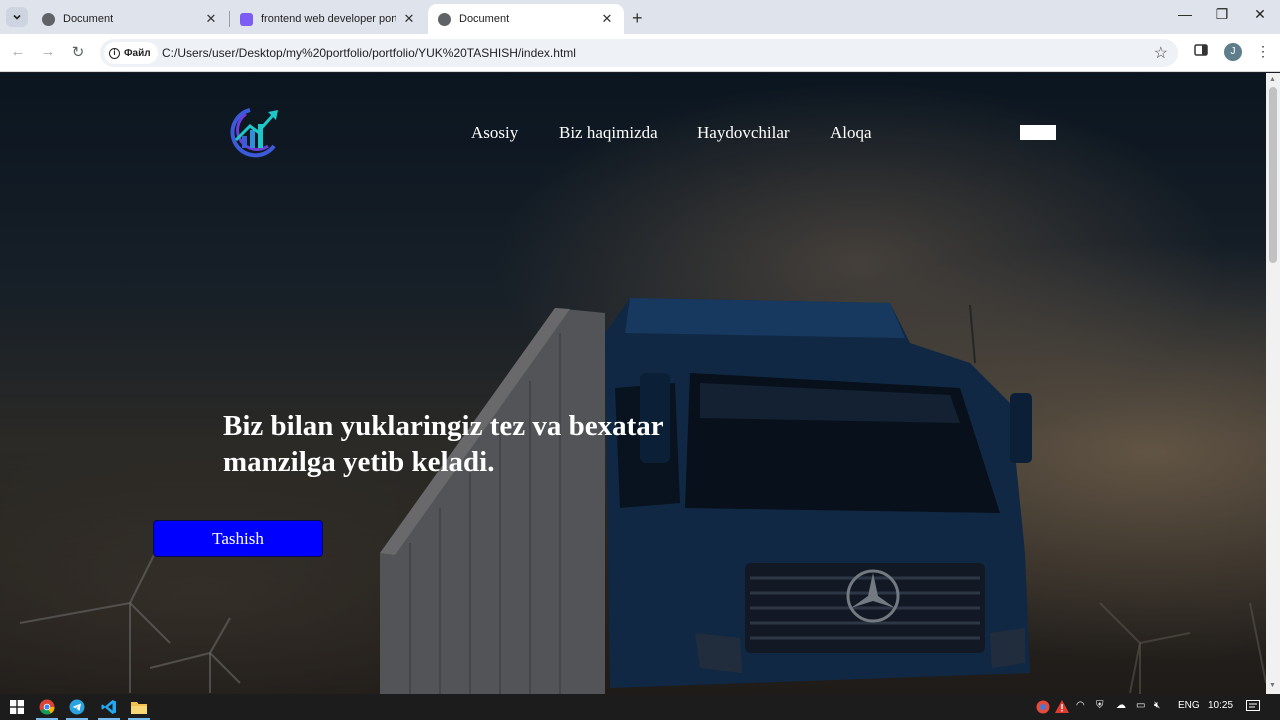 The height and width of the screenshot is (720, 1280). What do you see at coordinates (1222, 14) in the screenshot?
I see `maximize-icon: ❐` at bounding box center [1222, 14].